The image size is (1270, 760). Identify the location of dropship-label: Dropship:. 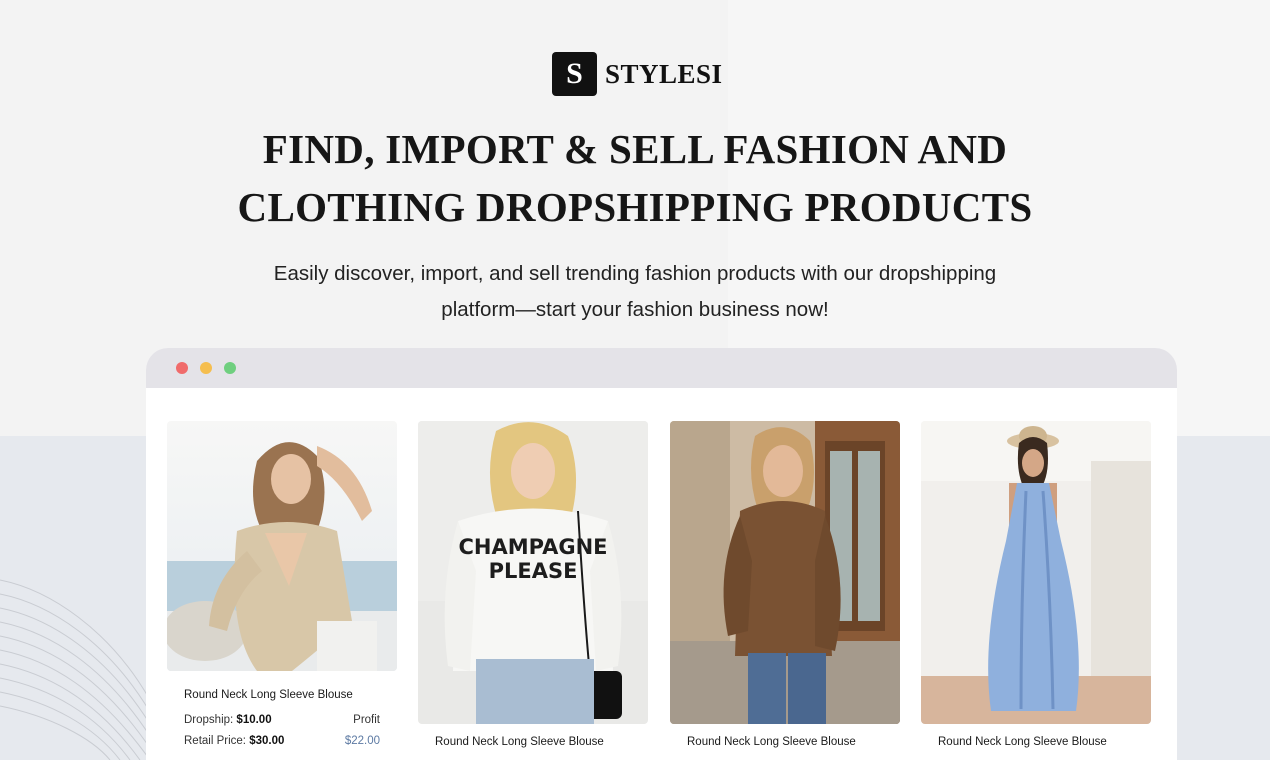
(209, 720).